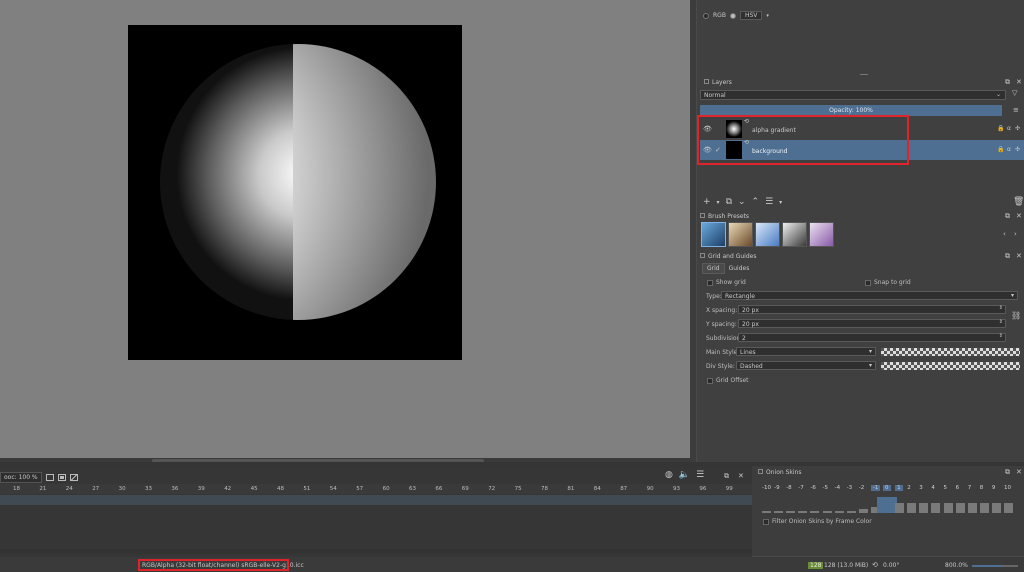 The width and height of the screenshot is (1024, 572). I want to click on onion-frame-number: -9, so click(776, 488).